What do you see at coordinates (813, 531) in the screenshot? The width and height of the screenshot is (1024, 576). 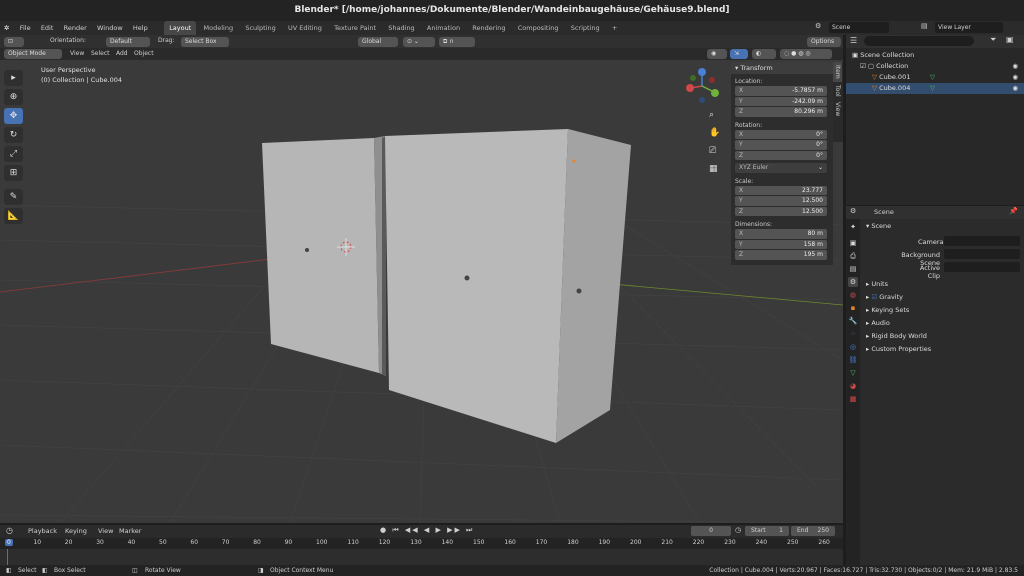 I see `end-frame-field: End 250` at bounding box center [813, 531].